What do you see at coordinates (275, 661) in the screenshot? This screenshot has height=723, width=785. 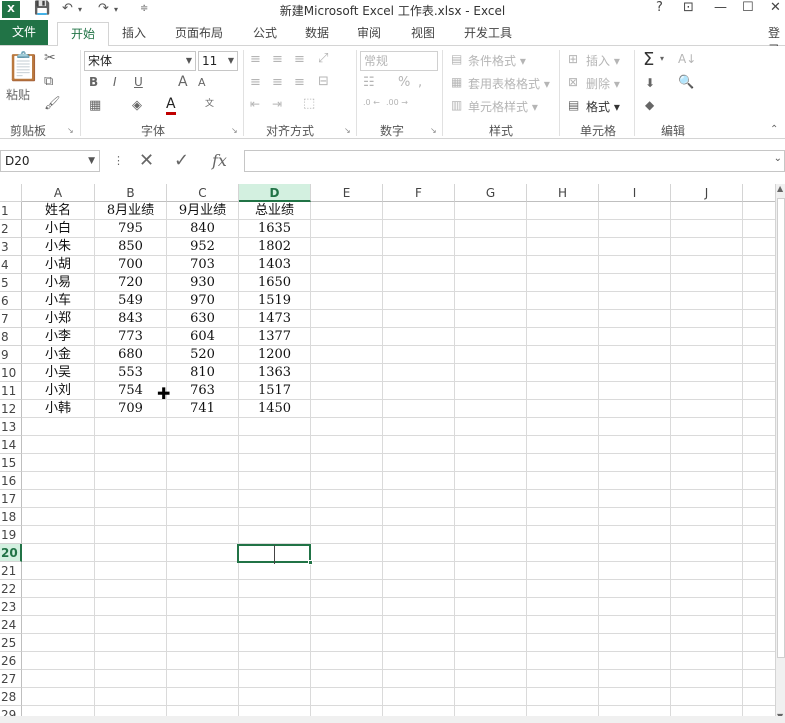 I see `cell-d26` at bounding box center [275, 661].